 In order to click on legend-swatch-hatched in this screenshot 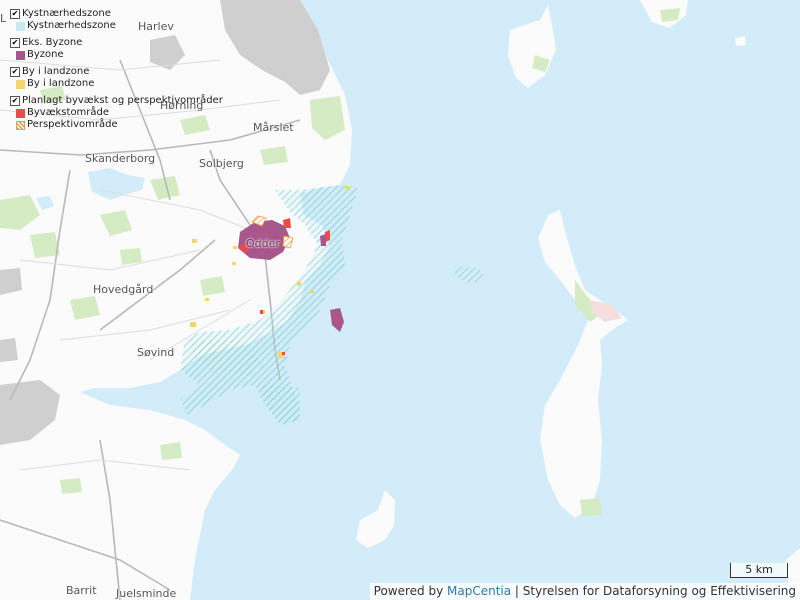, I will do `click(20, 125)`.